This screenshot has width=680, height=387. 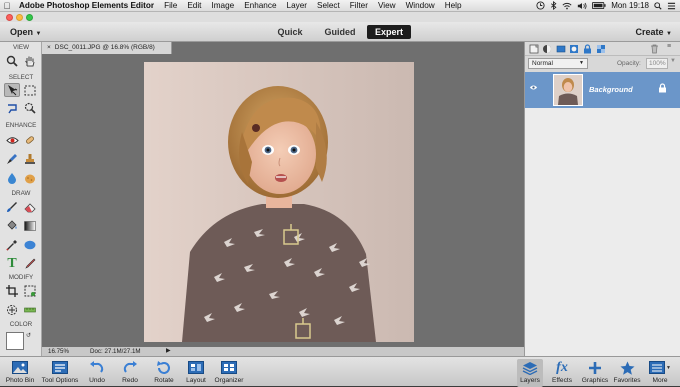 What do you see at coordinates (12, 178) in the screenshot?
I see `blur-tool-button` at bounding box center [12, 178].